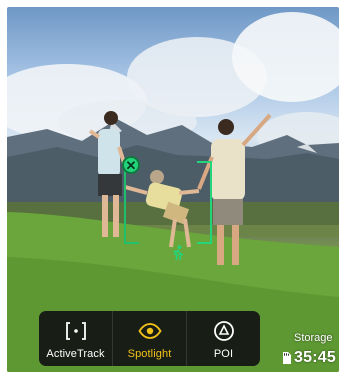 The height and width of the screenshot is (377, 339). I want to click on sd-card-icon, so click(287, 358).